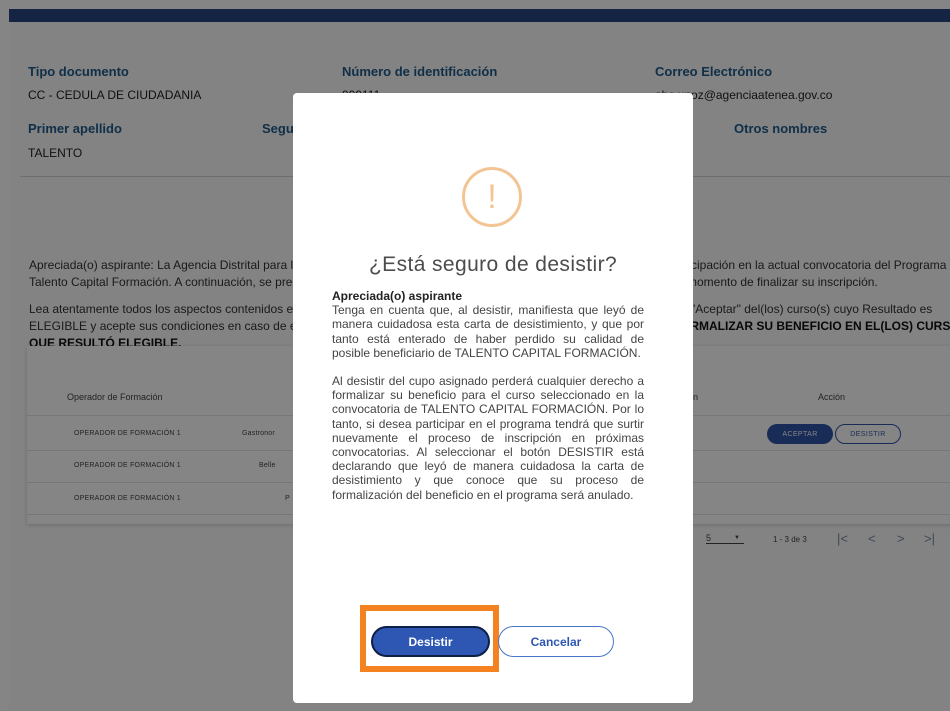 Image resolution: width=950 pixels, height=711 pixels. Describe the element at coordinates (556, 641) in the screenshot. I see `cancel-button: Cancelar` at that location.